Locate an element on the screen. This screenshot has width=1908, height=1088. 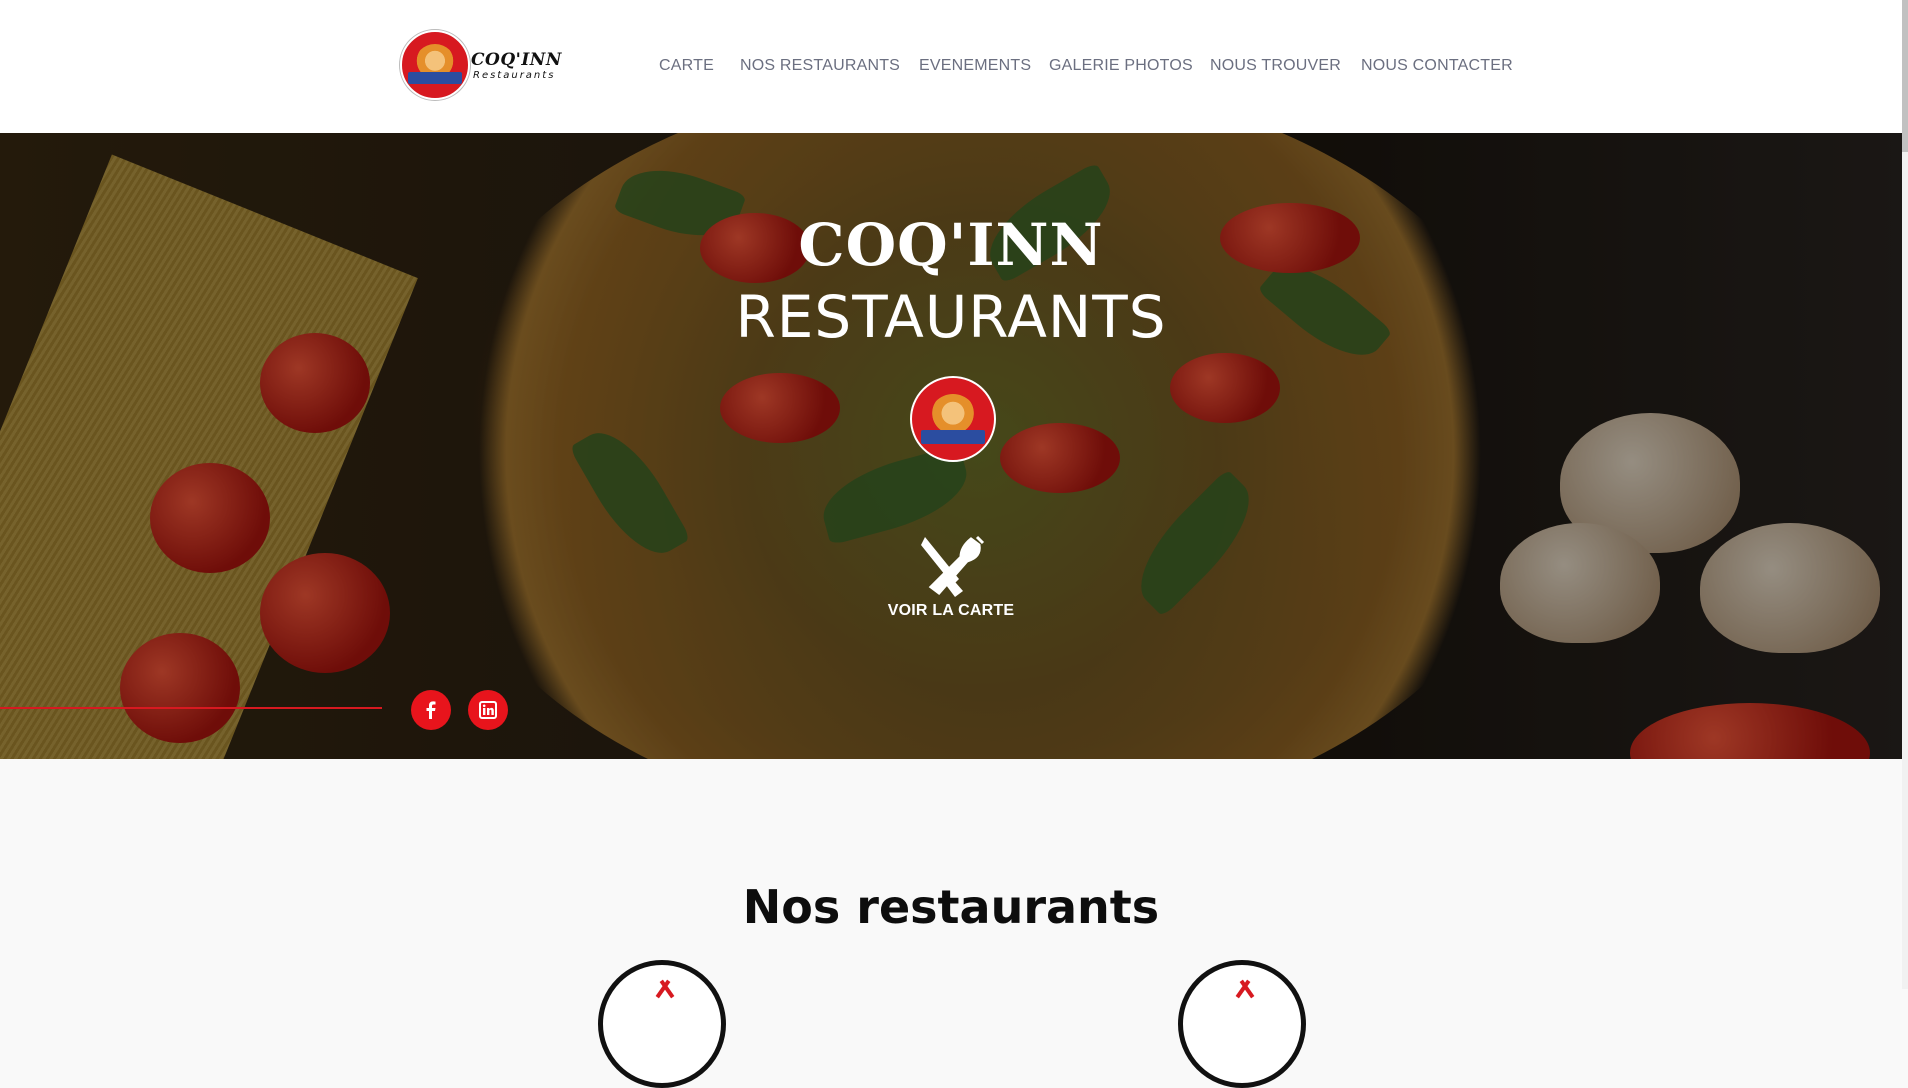
voir-la-carte-button: VOIR LA CARTE is located at coordinates (951, 578).